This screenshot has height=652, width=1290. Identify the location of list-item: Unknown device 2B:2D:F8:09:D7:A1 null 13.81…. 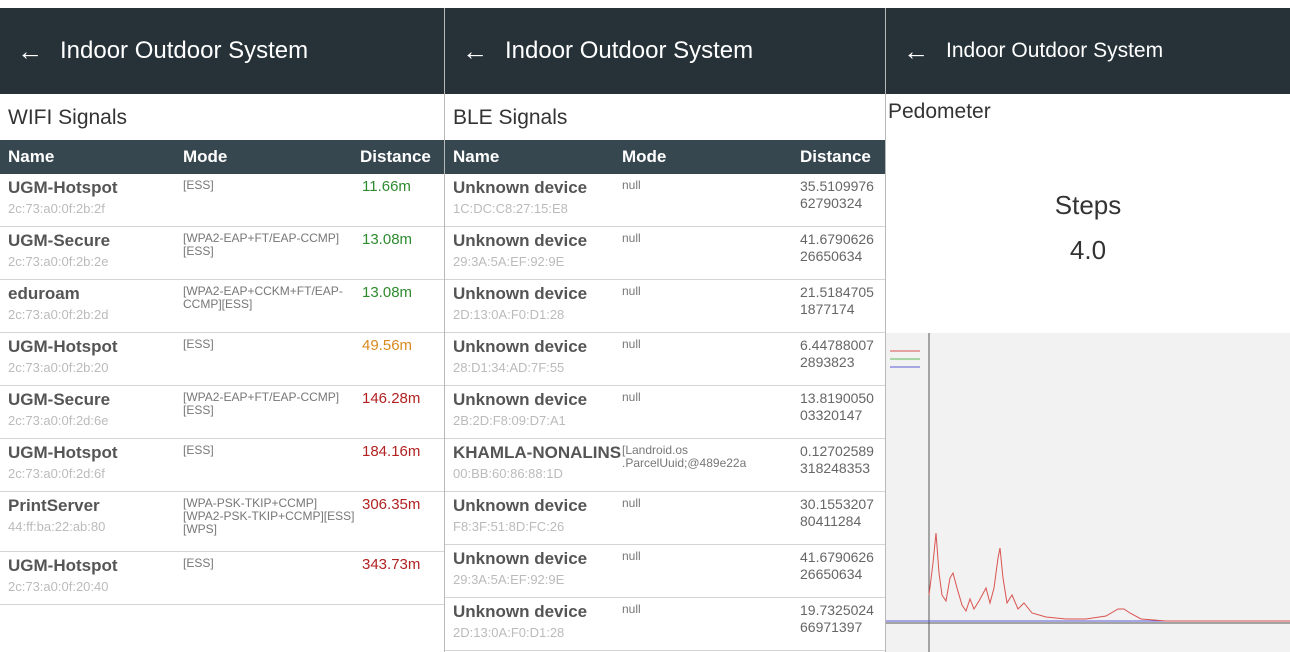
(665, 412).